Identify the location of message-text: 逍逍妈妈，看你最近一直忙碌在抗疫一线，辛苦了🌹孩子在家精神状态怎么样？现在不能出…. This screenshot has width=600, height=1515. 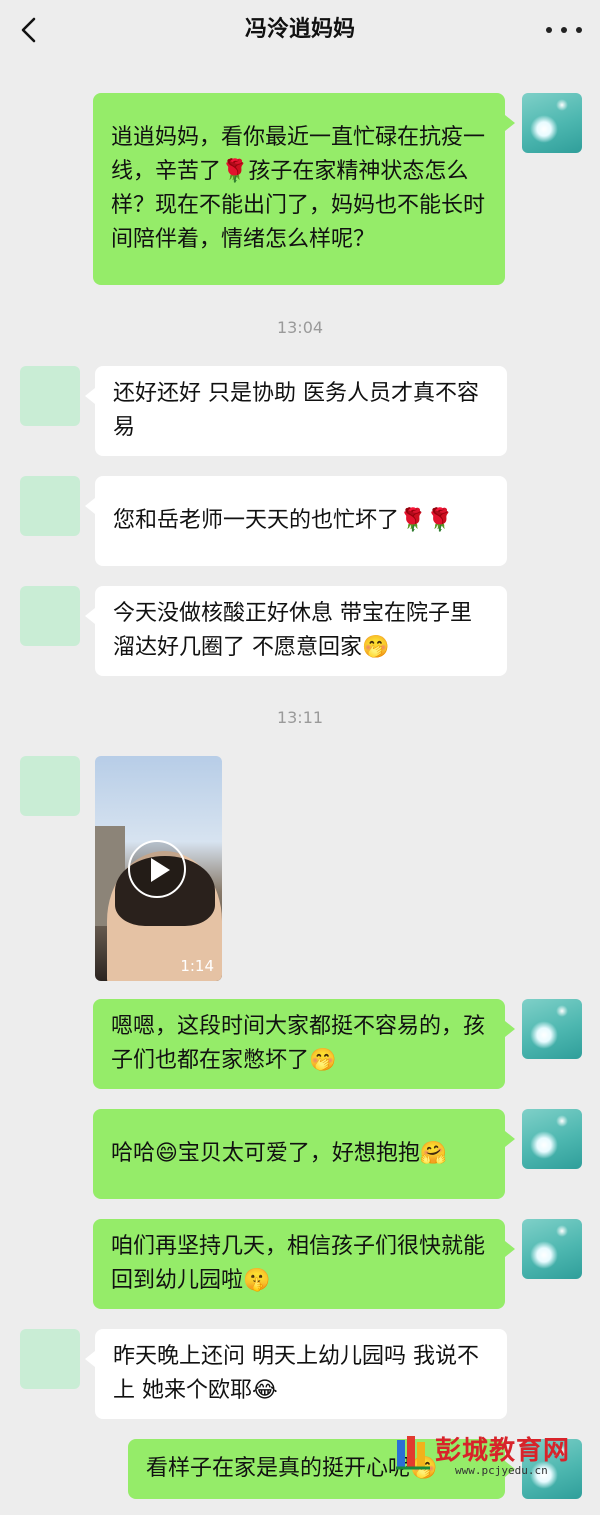
(298, 188).